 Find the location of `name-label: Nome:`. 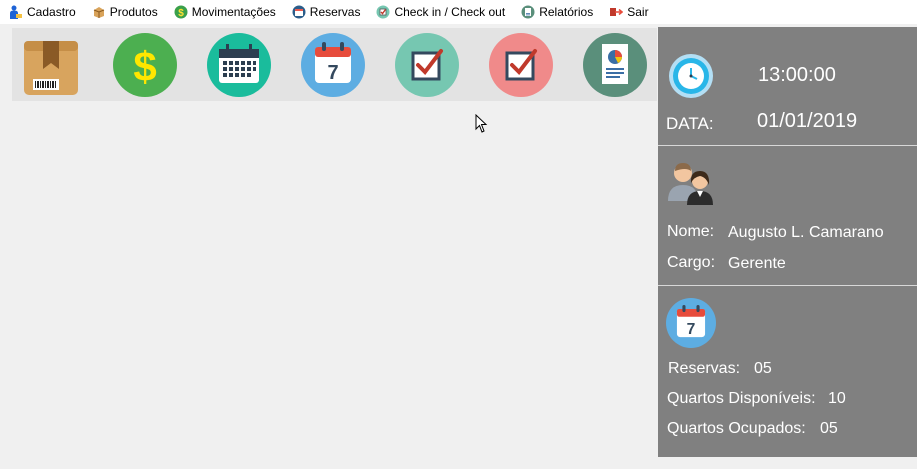

name-label: Nome: is located at coordinates (691, 231).